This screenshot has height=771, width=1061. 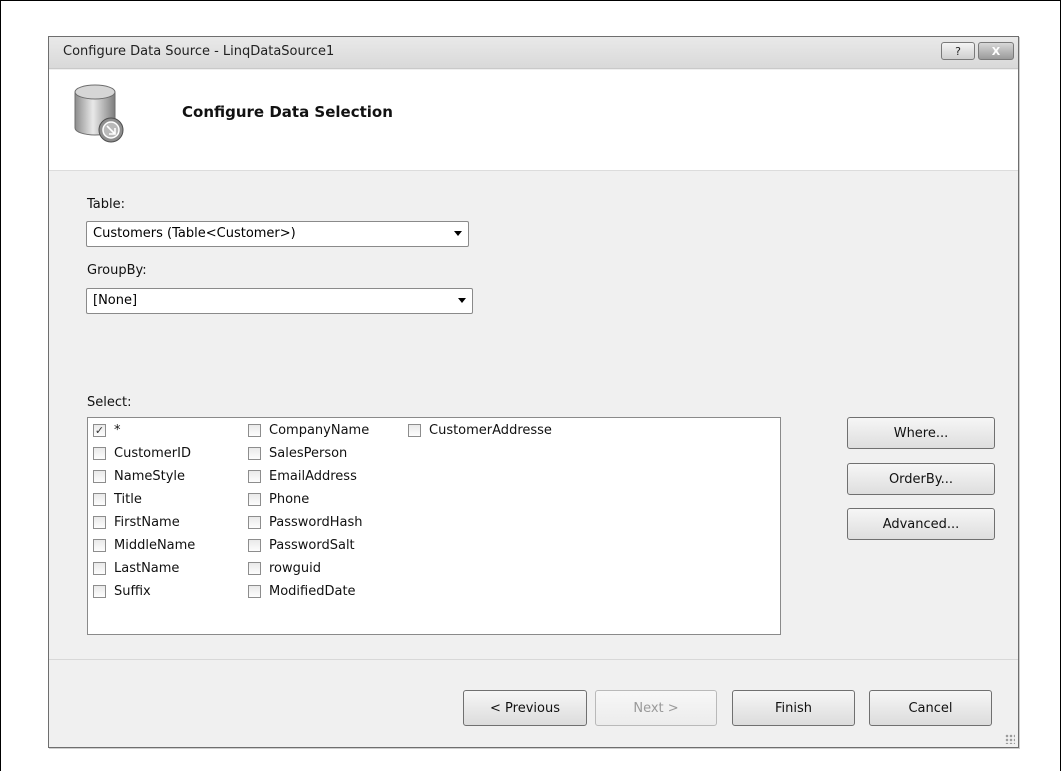 I want to click on groupby-dropdown-value: [None], so click(x=115, y=300).